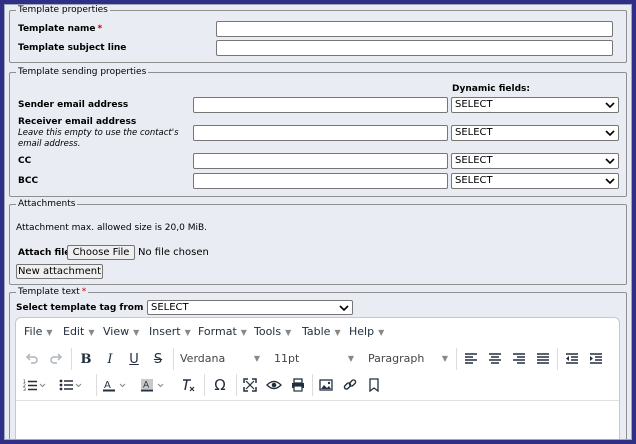  Describe the element at coordinates (32, 359) in the screenshot. I see `undo-icon` at that location.